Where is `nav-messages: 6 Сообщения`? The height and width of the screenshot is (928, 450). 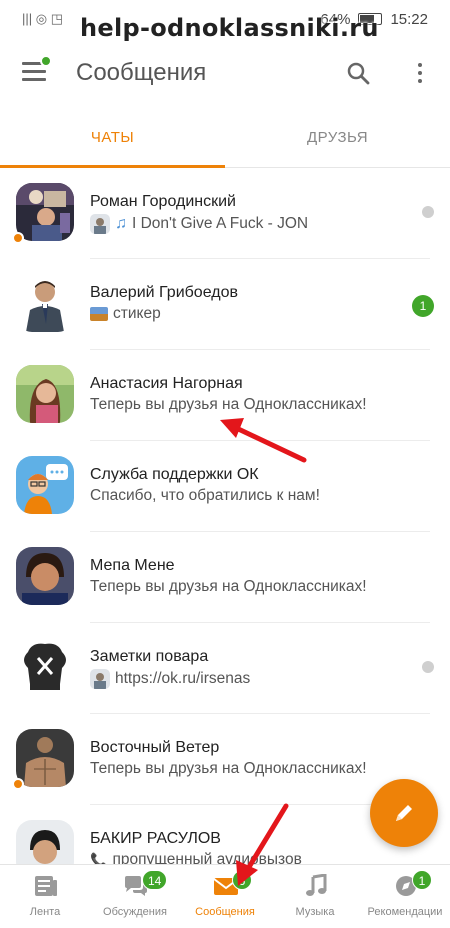
nav-messages: 6 Сообщения is located at coordinates (225, 896).